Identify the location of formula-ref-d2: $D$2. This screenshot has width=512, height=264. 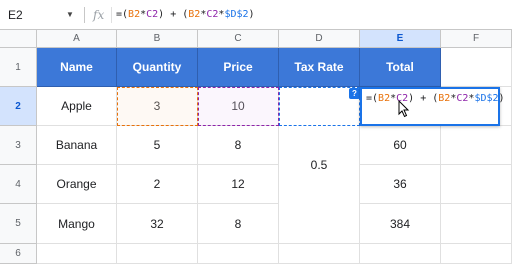
(236, 14).